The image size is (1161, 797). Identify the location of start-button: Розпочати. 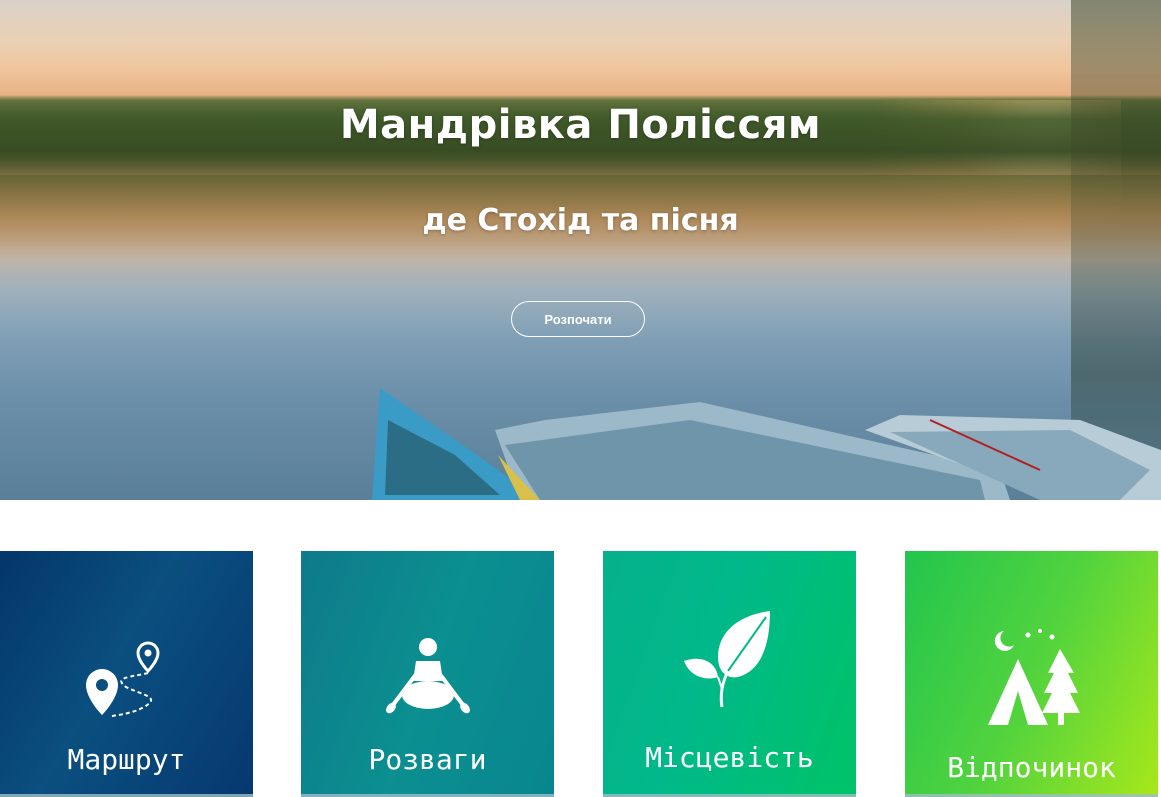
(578, 319).